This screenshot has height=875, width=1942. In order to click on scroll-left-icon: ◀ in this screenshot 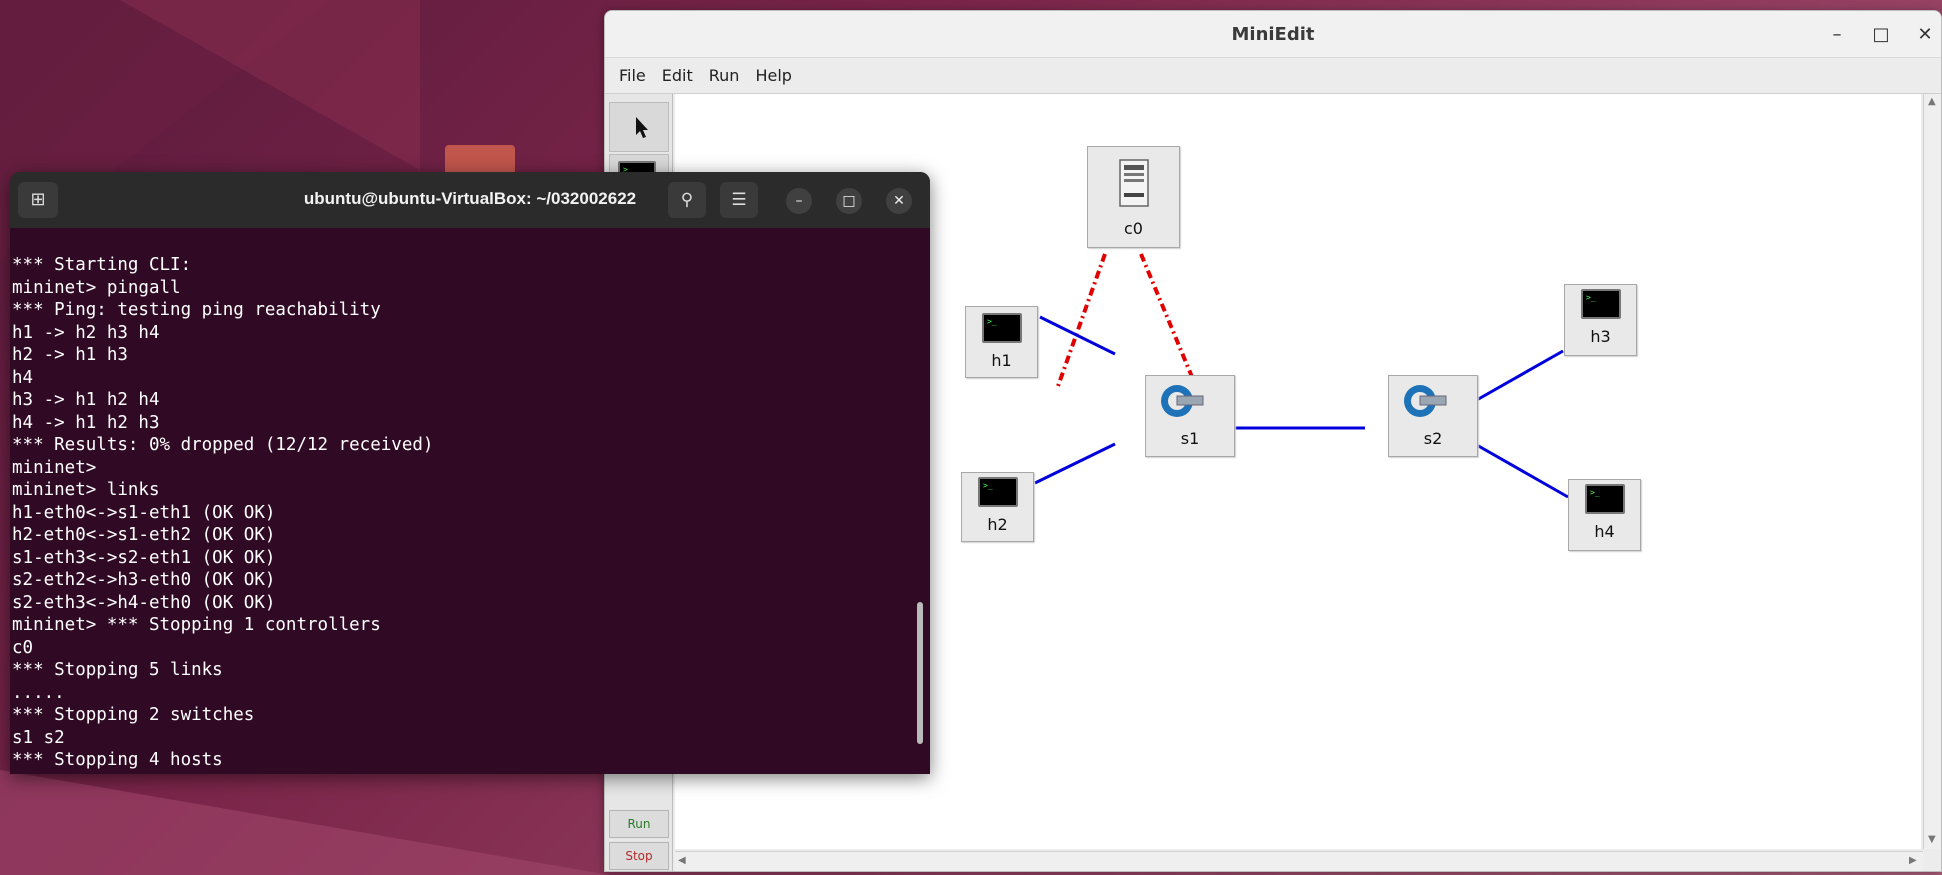, I will do `click(682, 860)`.